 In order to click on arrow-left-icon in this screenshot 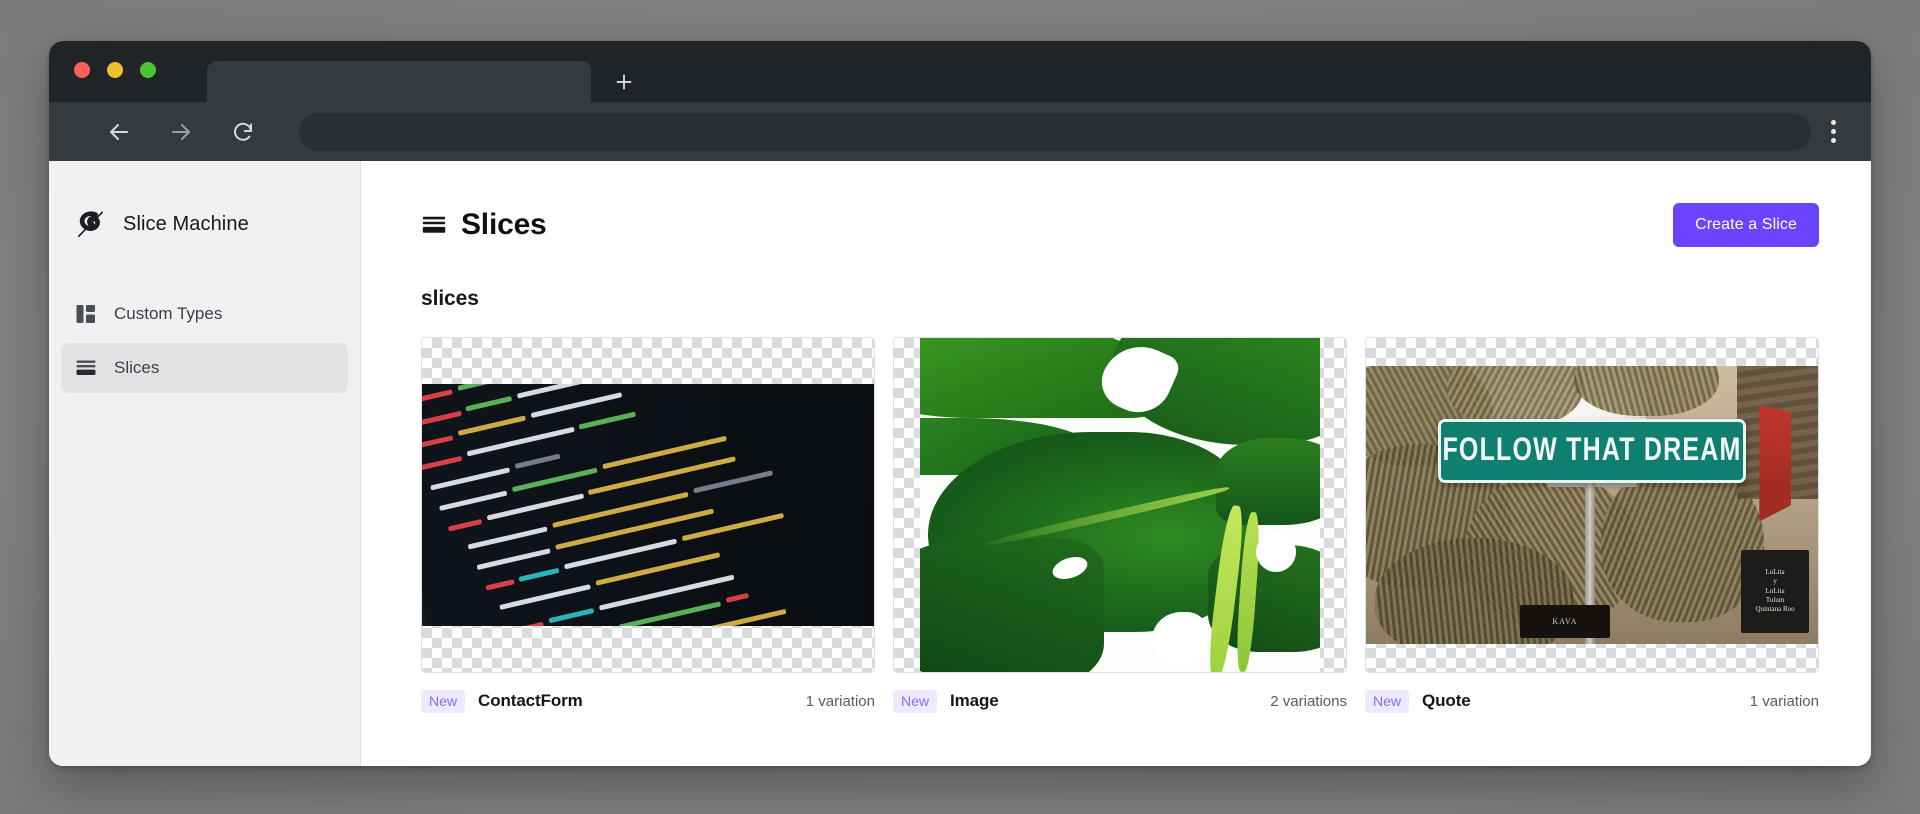, I will do `click(119, 131)`.